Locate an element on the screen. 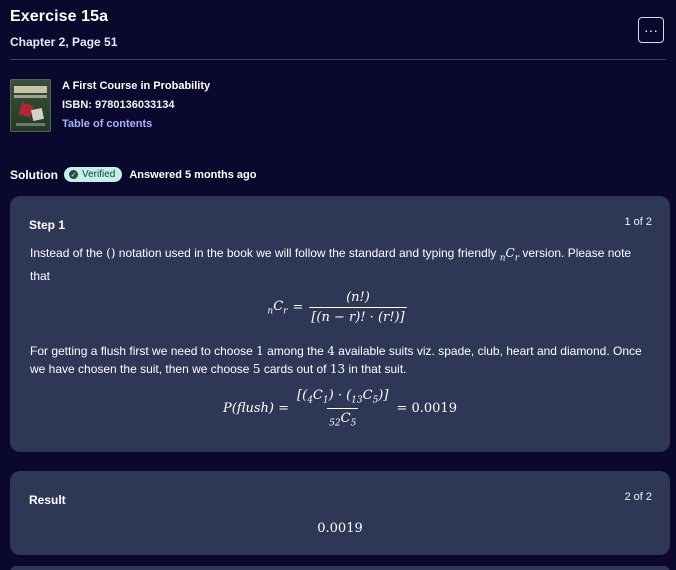  ncr-notation: nCr is located at coordinates (509, 255).